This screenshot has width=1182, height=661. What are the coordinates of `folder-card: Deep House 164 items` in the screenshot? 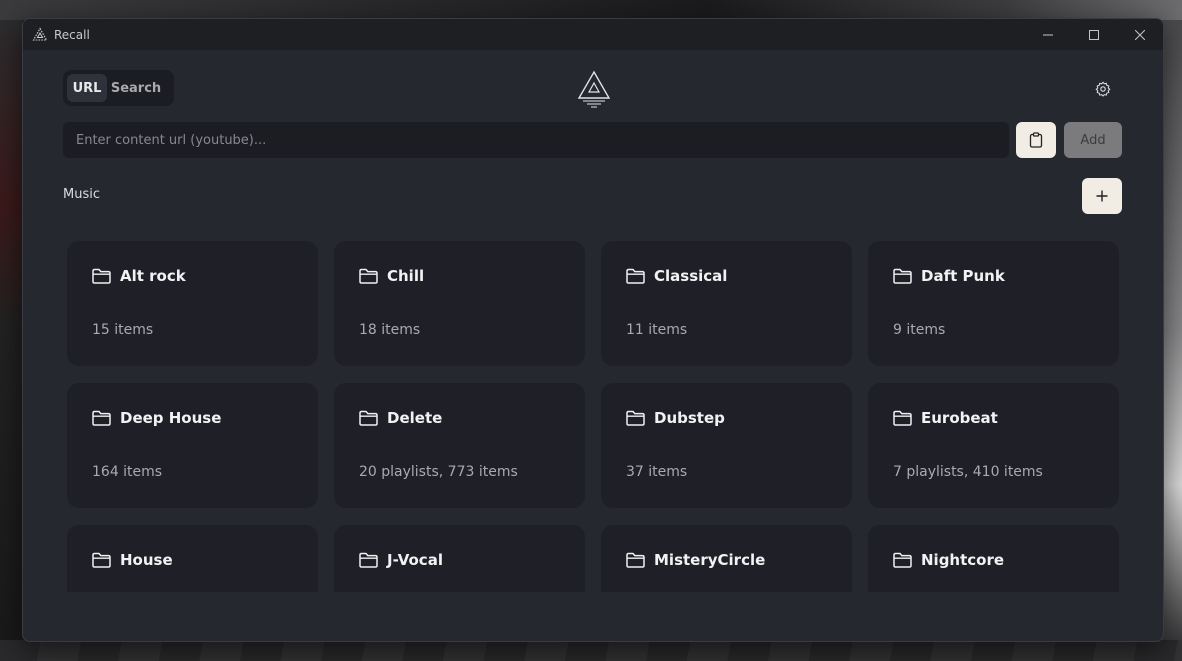 It's located at (192, 445).